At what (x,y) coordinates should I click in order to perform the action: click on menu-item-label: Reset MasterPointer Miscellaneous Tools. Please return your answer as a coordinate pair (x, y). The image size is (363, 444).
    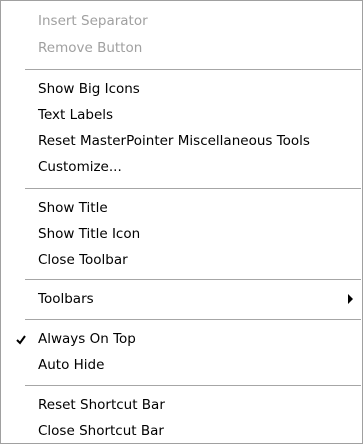
    Looking at the image, I should click on (174, 141).